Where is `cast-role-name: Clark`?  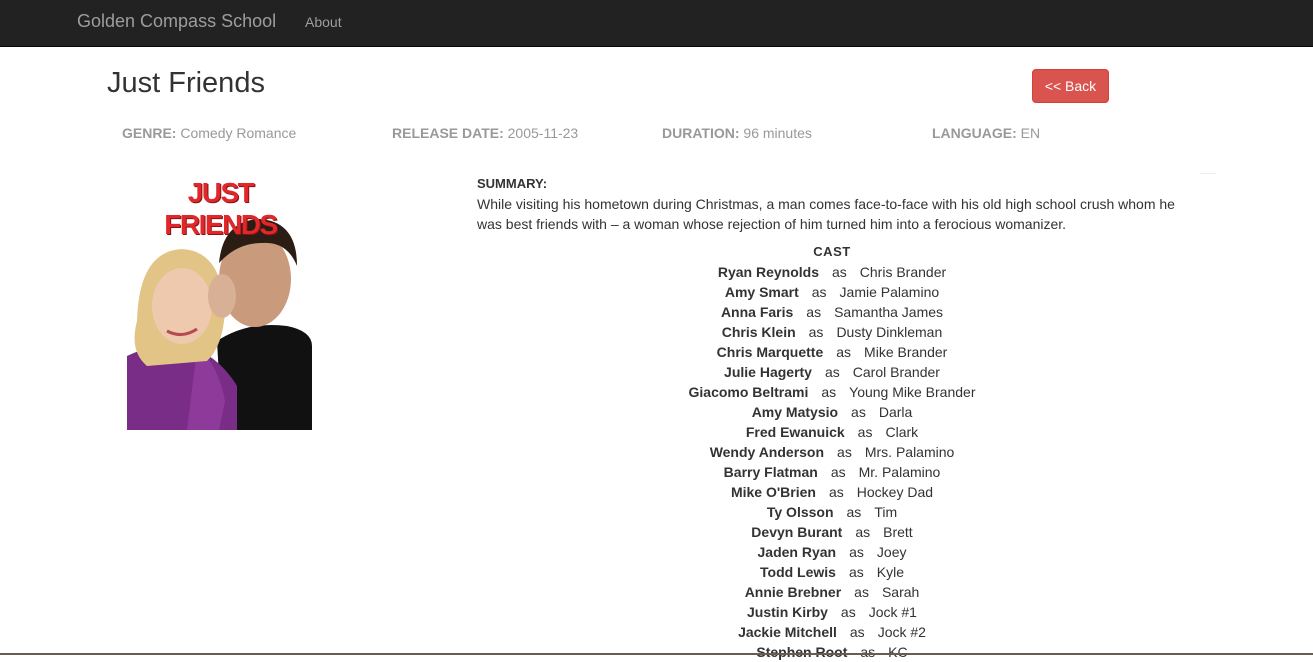 cast-role-name: Clark is located at coordinates (902, 432).